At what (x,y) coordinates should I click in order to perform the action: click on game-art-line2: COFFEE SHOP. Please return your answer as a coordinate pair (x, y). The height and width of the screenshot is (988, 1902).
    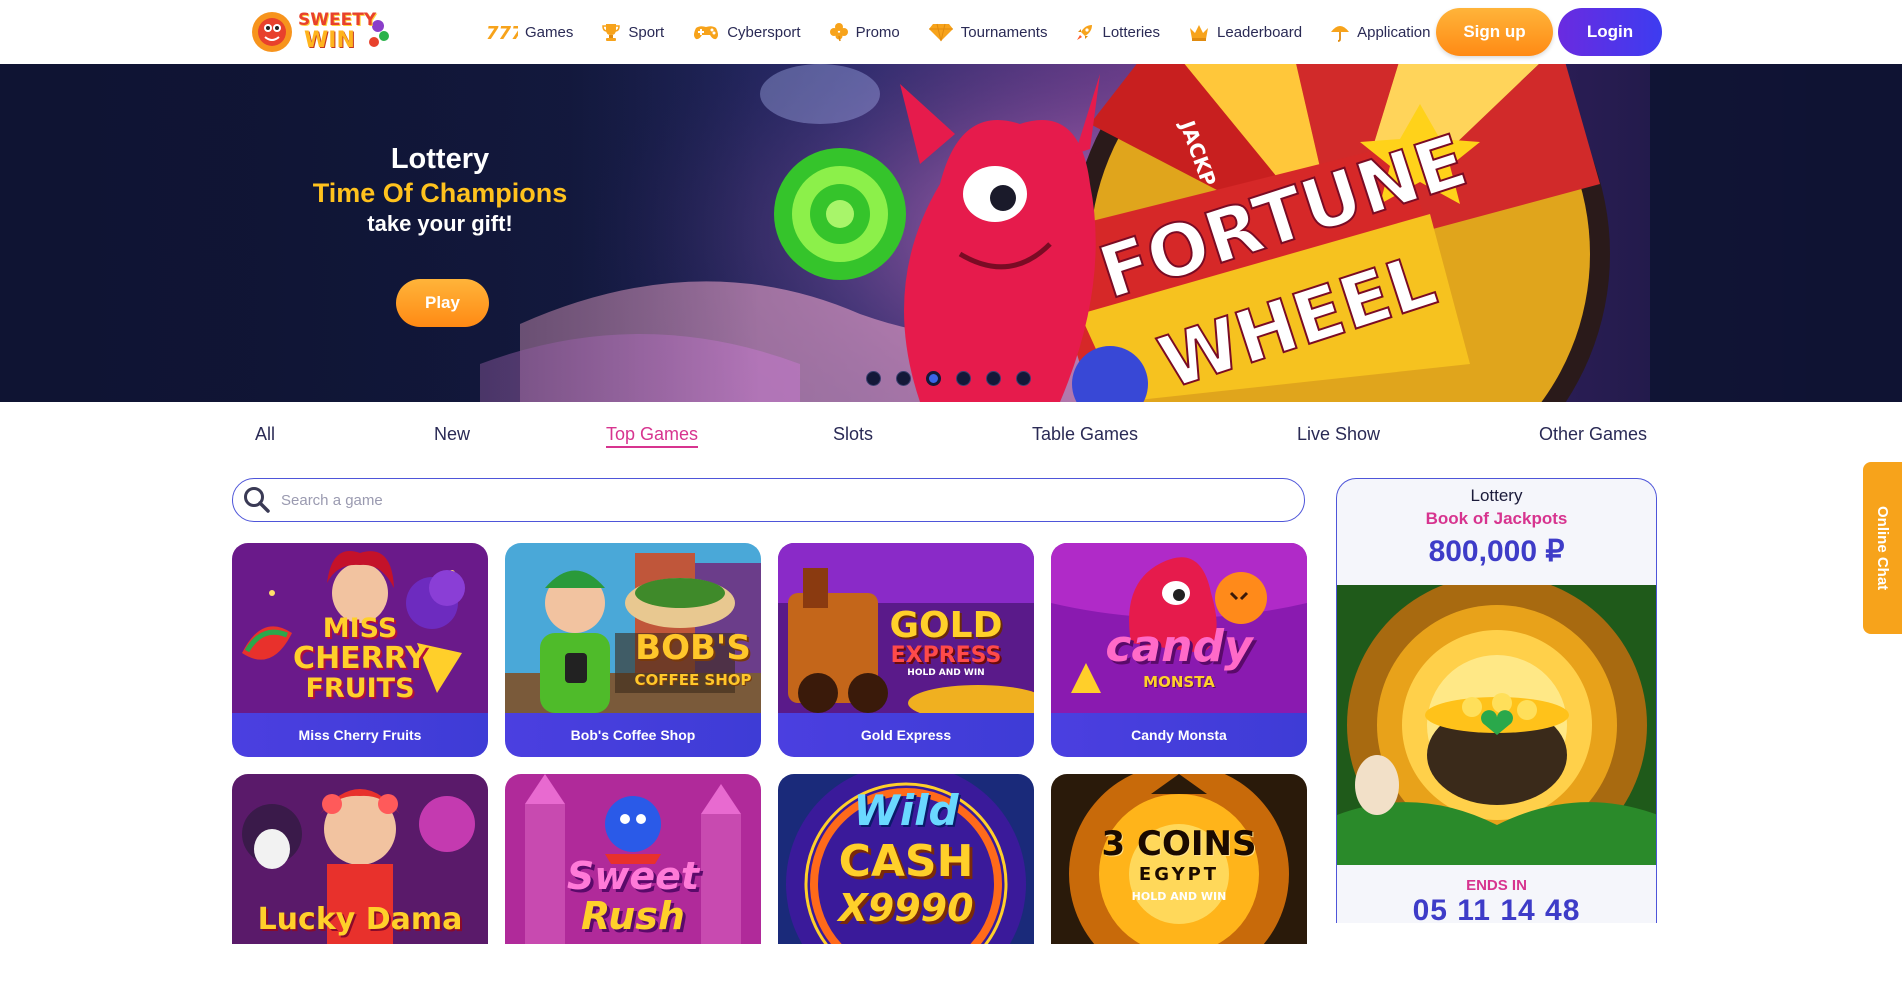
    Looking at the image, I should click on (693, 680).